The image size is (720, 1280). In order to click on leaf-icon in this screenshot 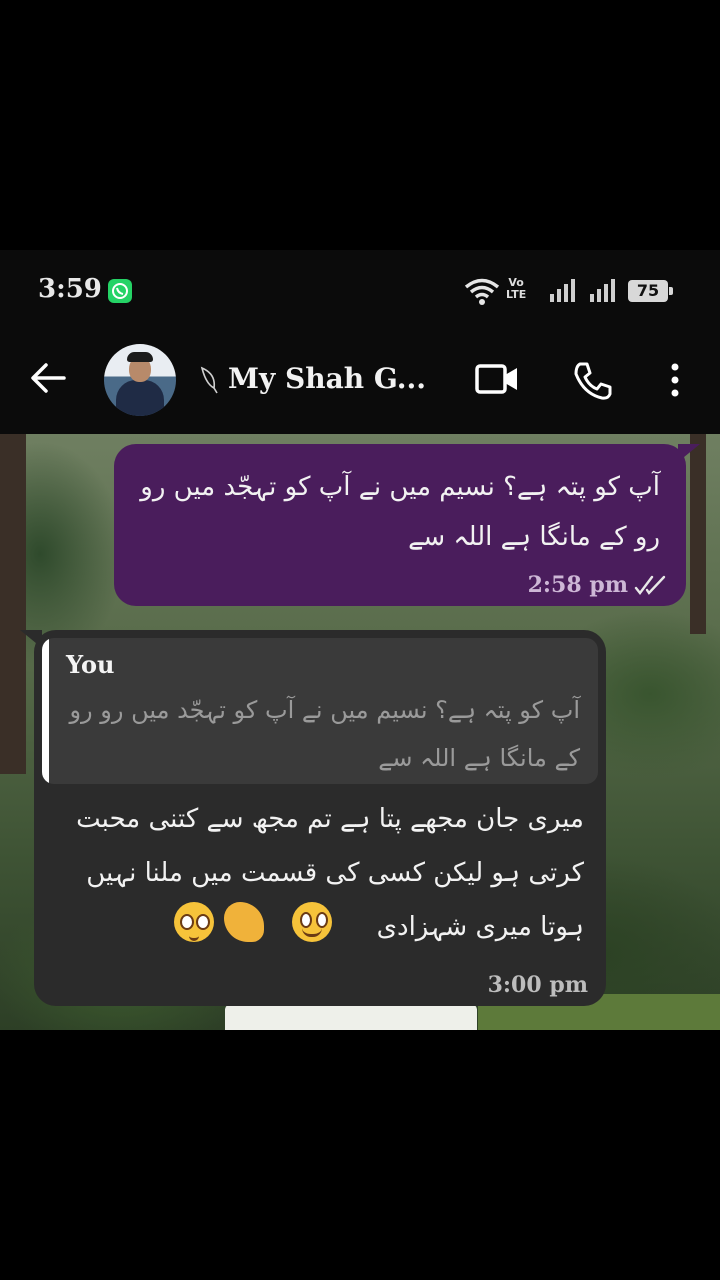, I will do `click(209, 380)`.